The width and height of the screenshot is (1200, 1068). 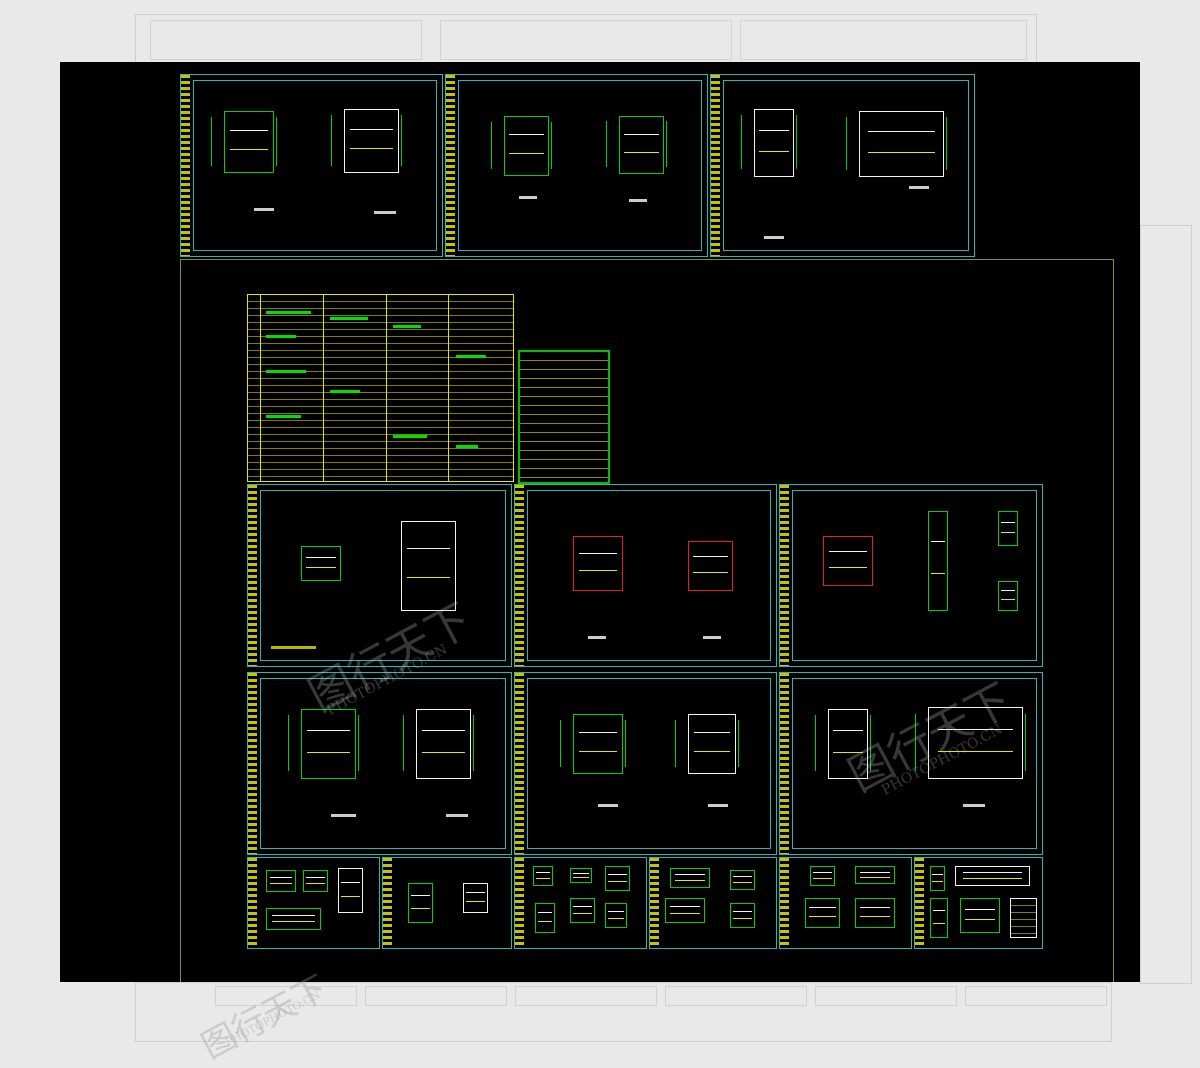 What do you see at coordinates (598, 563) in the screenshot?
I see `first-floor-plan-drawing` at bounding box center [598, 563].